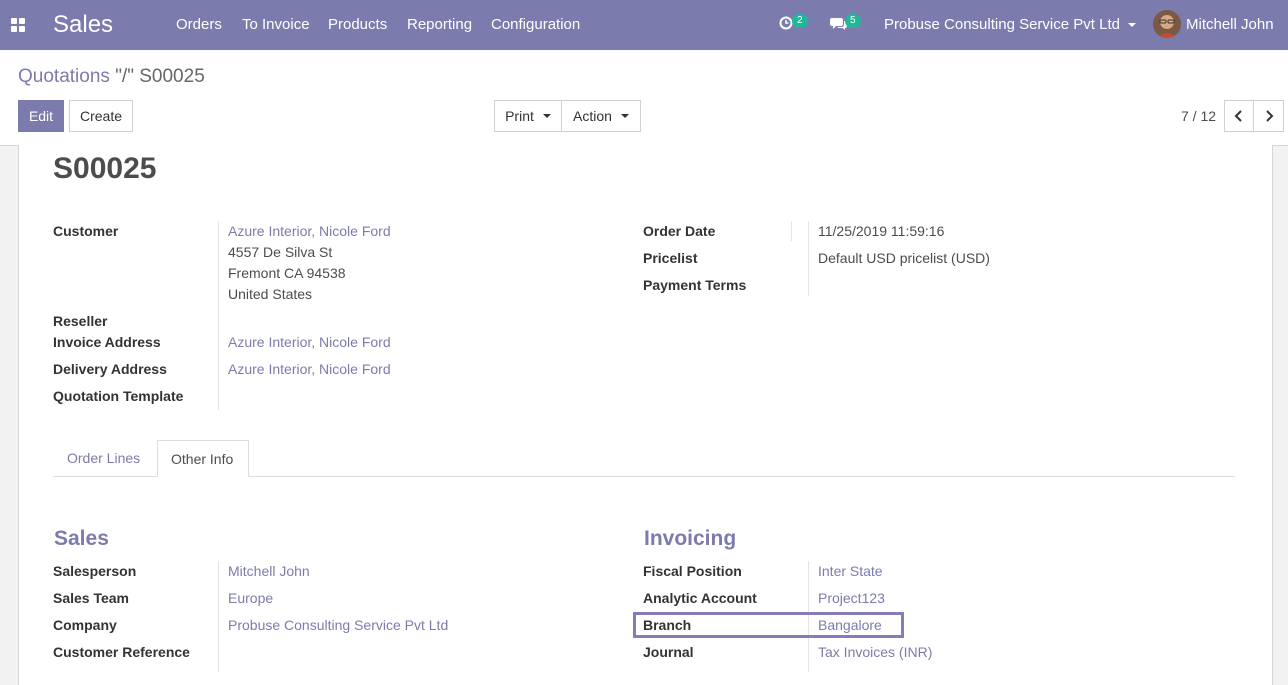 The height and width of the screenshot is (685, 1288). What do you see at coordinates (768, 625) in the screenshot?
I see `branch-highlight-box` at bounding box center [768, 625].